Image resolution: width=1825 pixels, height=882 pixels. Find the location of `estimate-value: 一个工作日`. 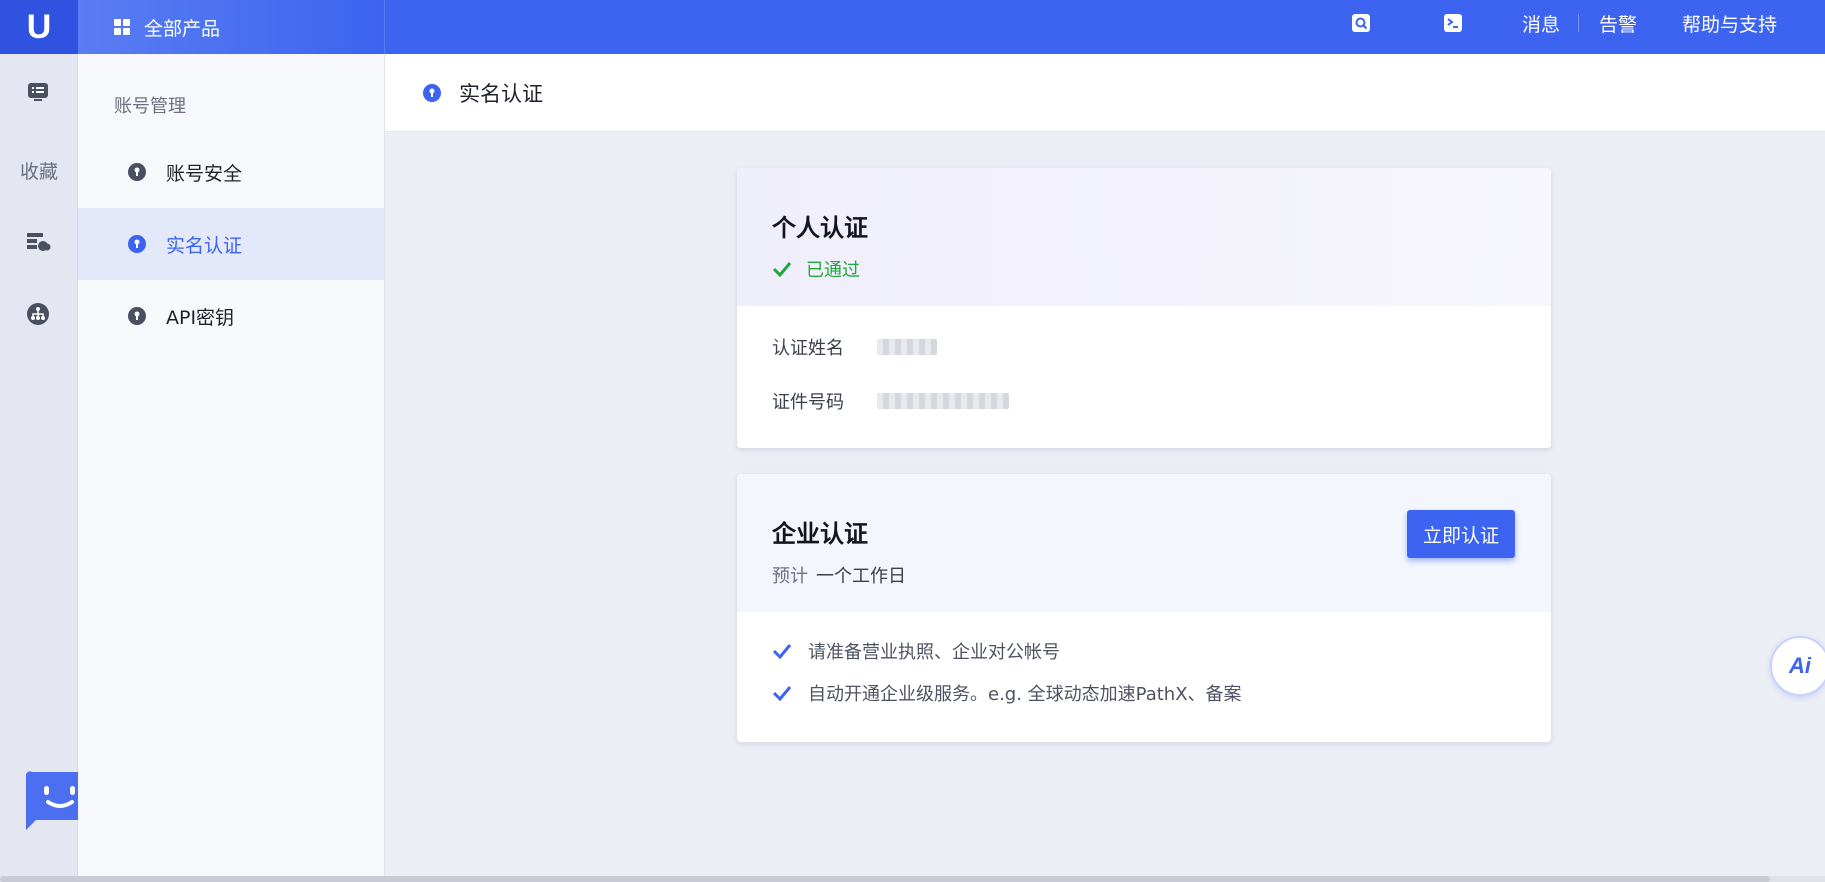

estimate-value: 一个工作日 is located at coordinates (861, 576).